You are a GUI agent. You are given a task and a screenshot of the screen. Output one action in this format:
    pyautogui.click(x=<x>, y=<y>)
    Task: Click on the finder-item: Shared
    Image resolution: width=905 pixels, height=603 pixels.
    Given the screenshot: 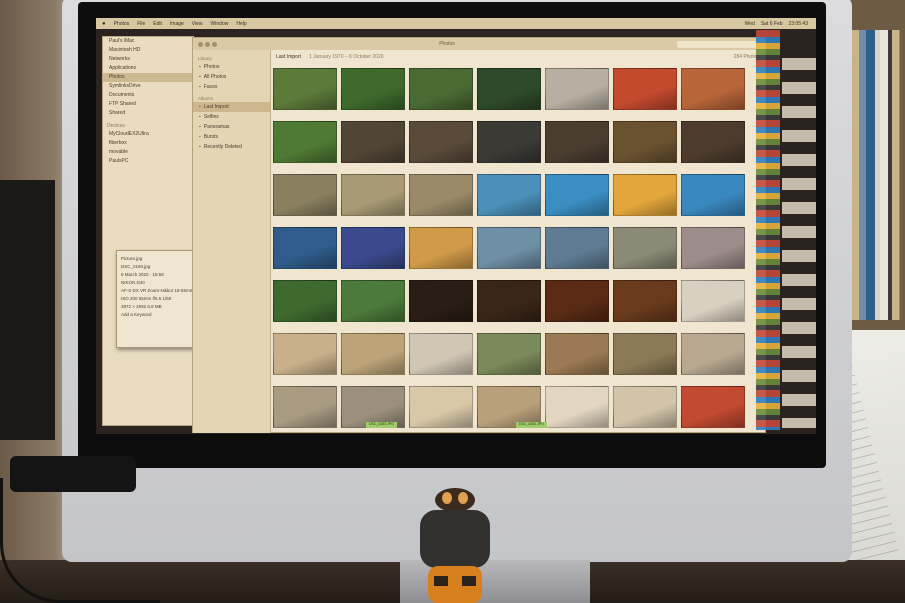 What is the action you would take?
    pyautogui.click(x=148, y=113)
    